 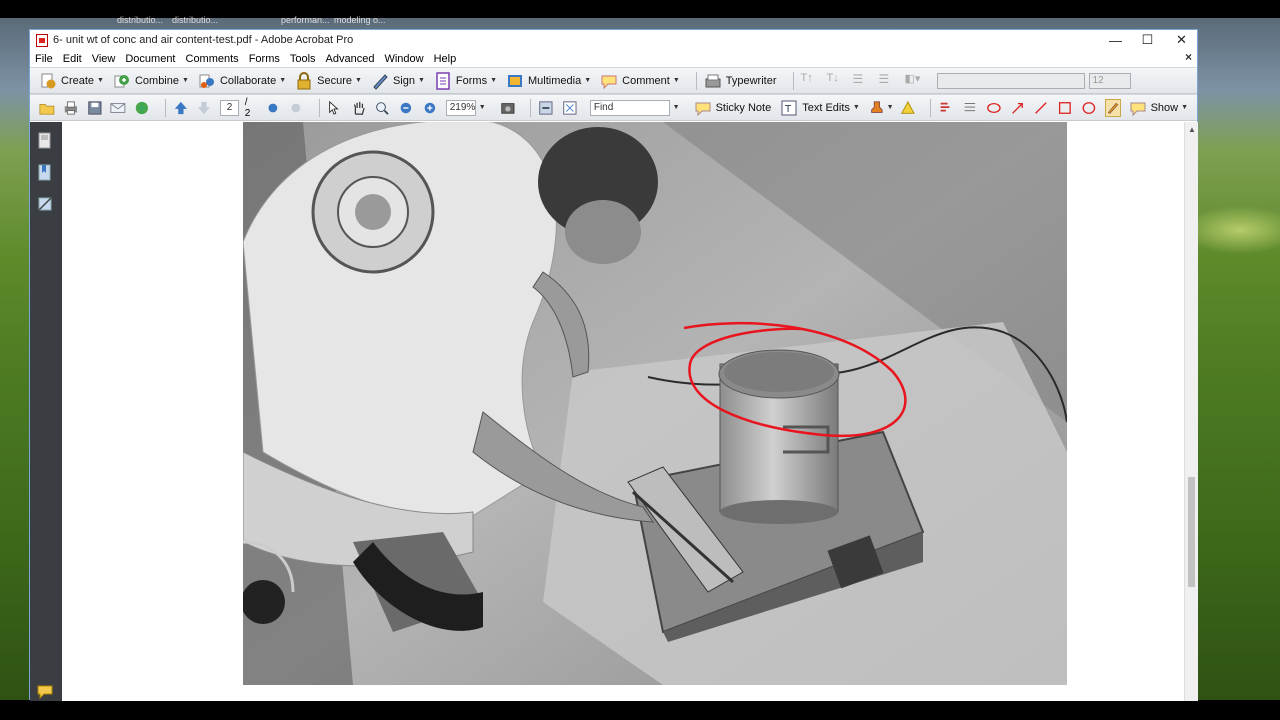 I want to click on minimize-button: —, so click(x=1115, y=40).